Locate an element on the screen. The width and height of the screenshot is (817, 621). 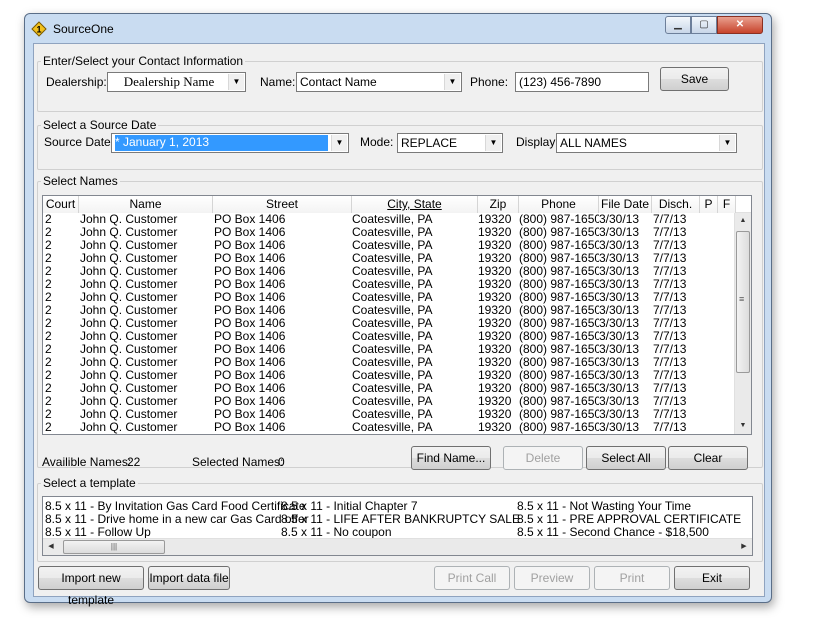
scroll-left-icon: ◀ is located at coordinates (51, 547).